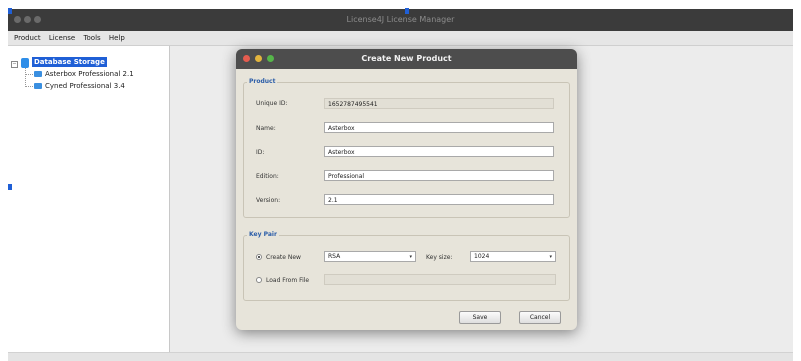  I want to click on version-label: Version:, so click(268, 200).